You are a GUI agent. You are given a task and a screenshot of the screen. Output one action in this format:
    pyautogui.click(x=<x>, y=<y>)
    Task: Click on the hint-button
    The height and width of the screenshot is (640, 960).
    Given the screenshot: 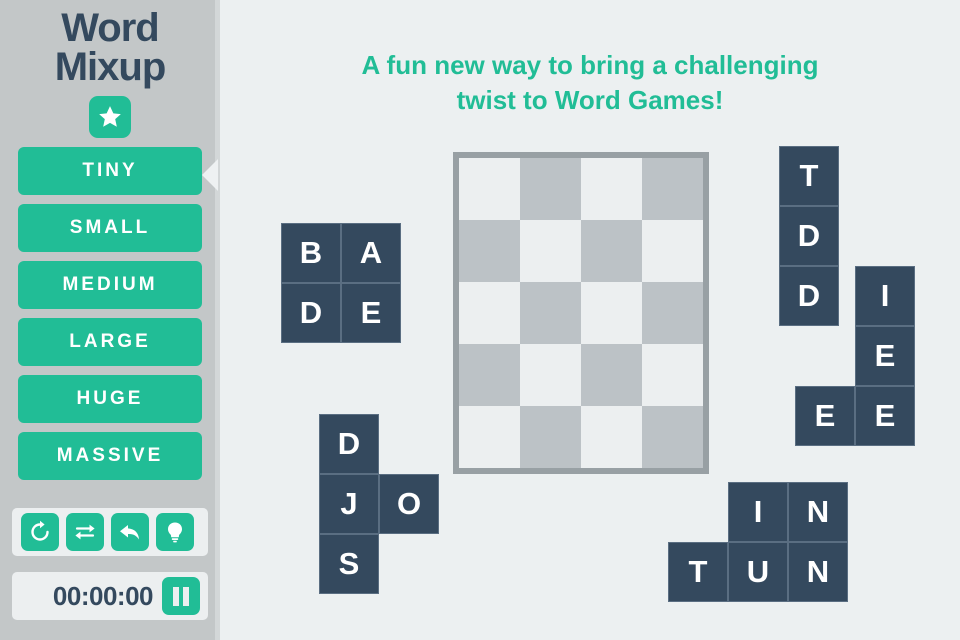 What is the action you would take?
    pyautogui.click(x=175, y=532)
    